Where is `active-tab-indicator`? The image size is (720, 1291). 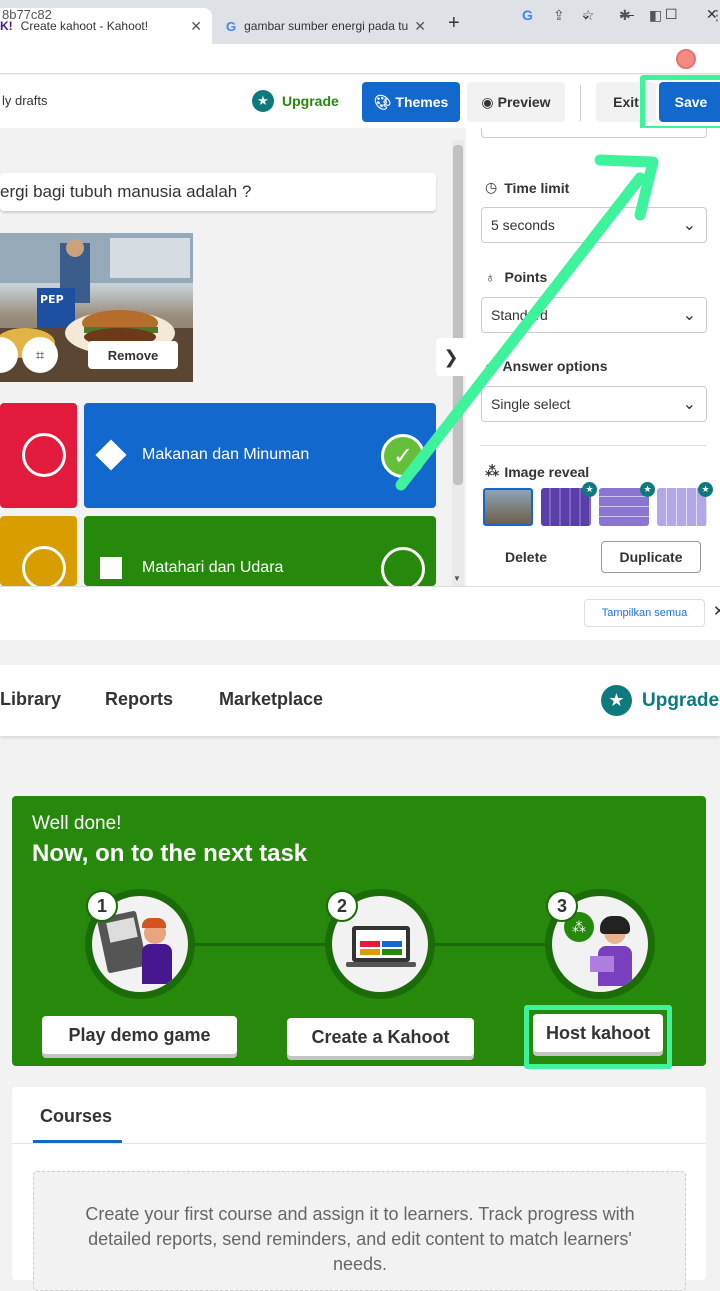 active-tab-indicator is located at coordinates (77, 1141).